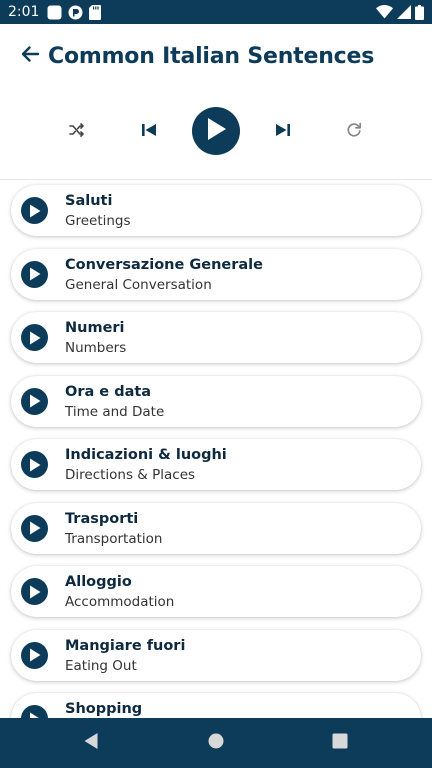 The image size is (432, 768). What do you see at coordinates (404, 12) in the screenshot?
I see `cell-signal-icon` at bounding box center [404, 12].